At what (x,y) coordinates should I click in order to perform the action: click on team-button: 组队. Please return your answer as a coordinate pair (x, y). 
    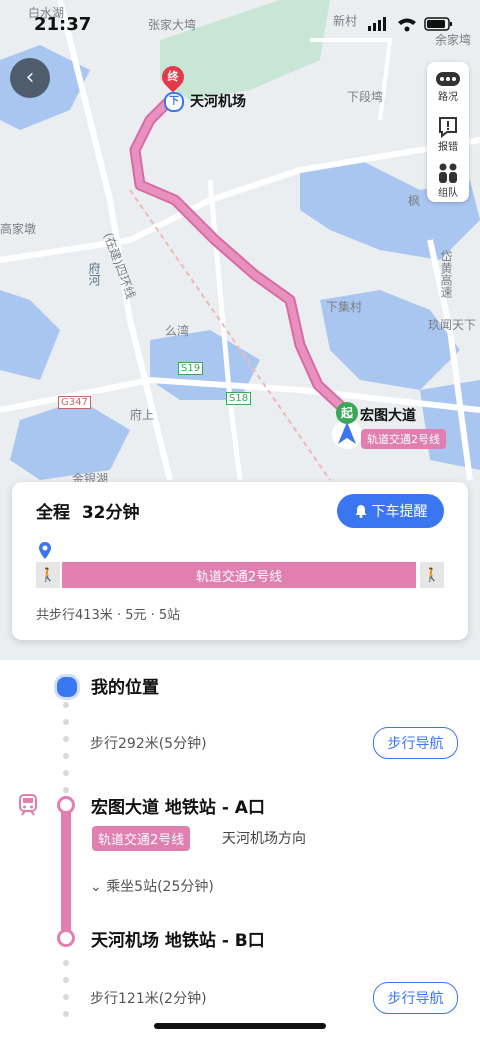
    Looking at the image, I should click on (448, 180).